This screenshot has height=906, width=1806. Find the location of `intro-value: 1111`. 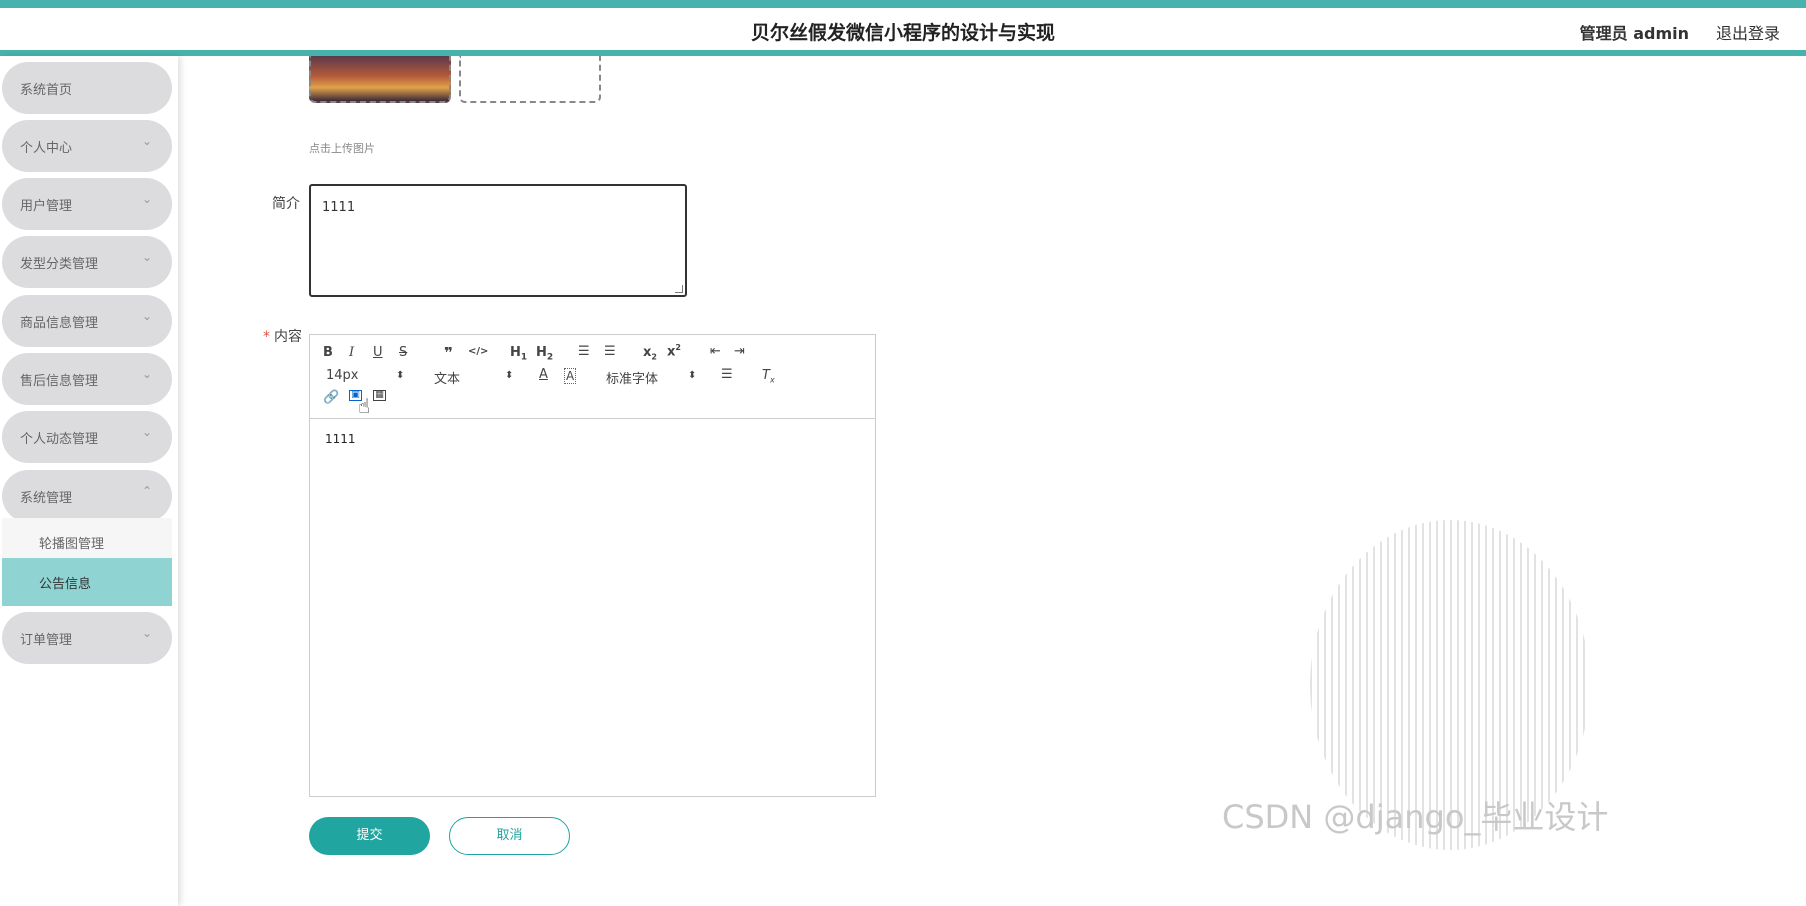

intro-value: 1111 is located at coordinates (339, 207).